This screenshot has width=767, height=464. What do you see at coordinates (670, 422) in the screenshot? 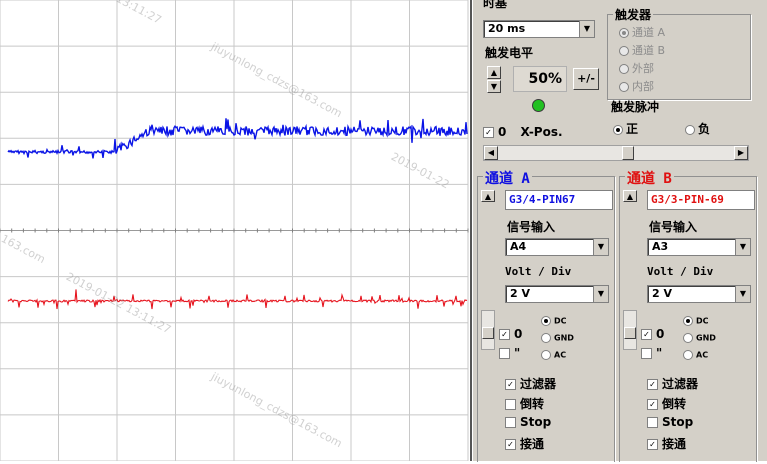
I see `channel-b-stop-checkbox: Stop` at bounding box center [670, 422].